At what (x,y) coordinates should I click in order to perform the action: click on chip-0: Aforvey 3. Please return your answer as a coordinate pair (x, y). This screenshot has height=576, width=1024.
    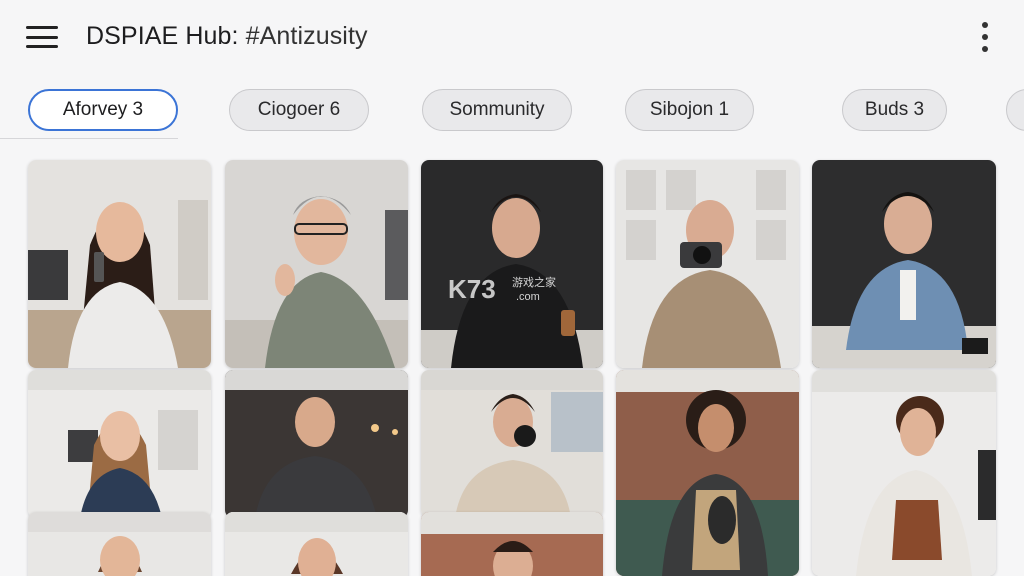
    Looking at the image, I should click on (103, 110).